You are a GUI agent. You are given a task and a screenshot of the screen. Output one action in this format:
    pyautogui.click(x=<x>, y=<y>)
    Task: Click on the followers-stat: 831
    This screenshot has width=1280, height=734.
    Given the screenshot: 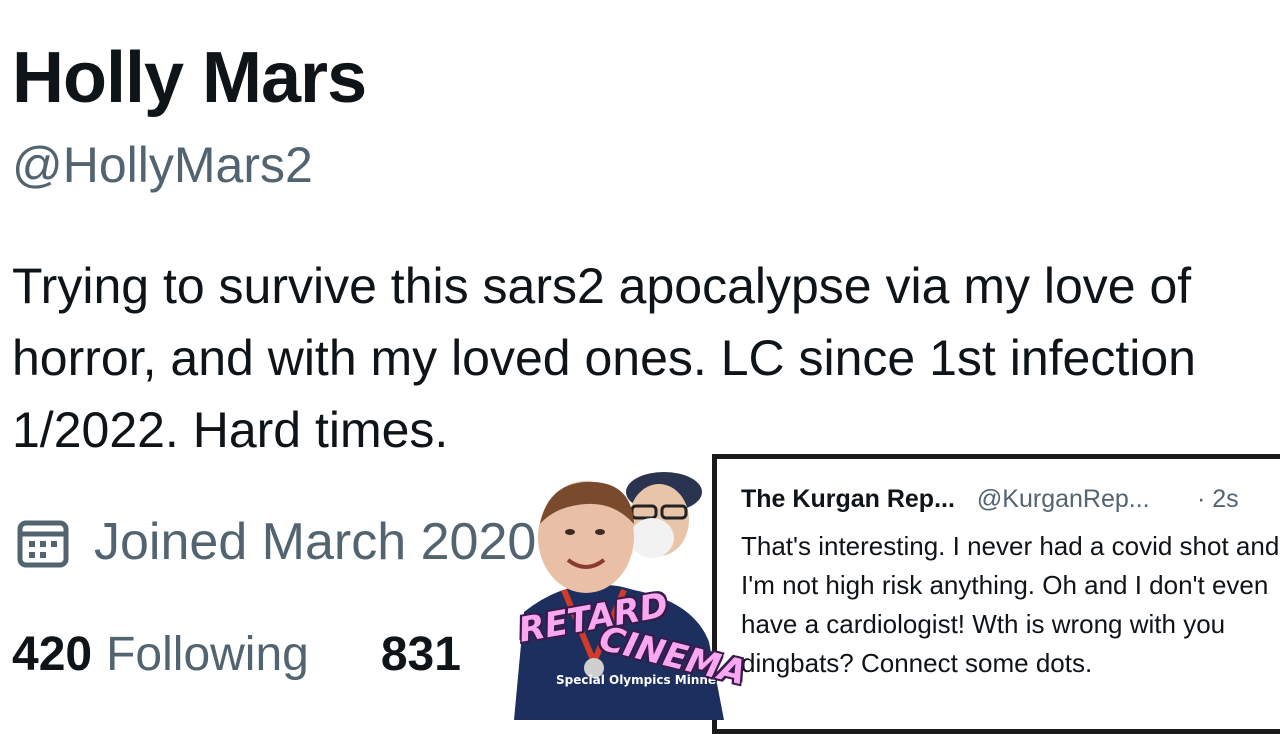 What is the action you would take?
    pyautogui.click(x=421, y=654)
    